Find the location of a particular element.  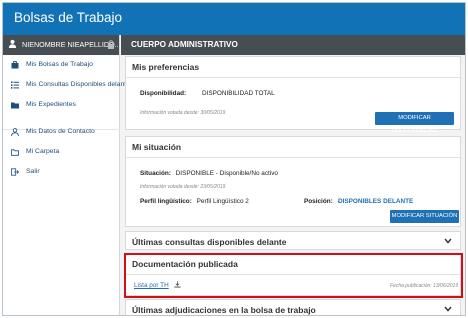

sidebar-item-datos-contacto: Mis Datos de Contacto is located at coordinates (61, 132).